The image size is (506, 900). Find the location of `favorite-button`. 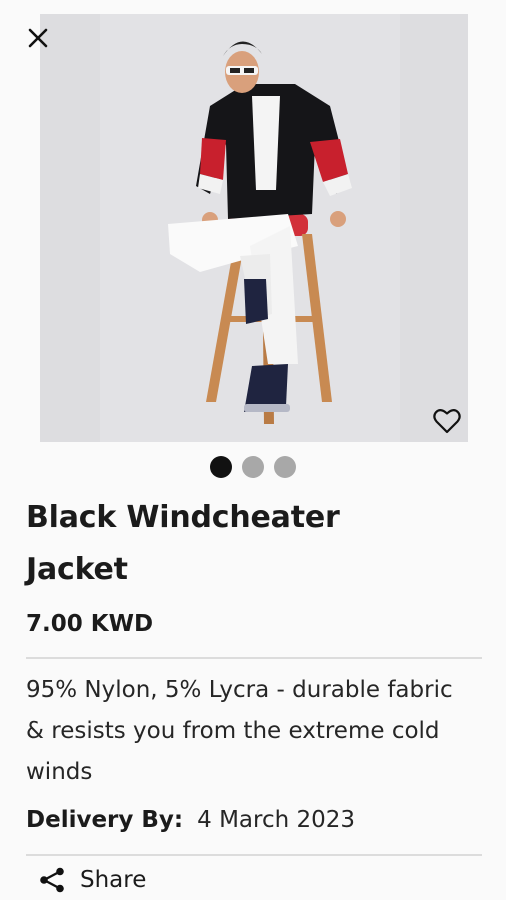

favorite-button is located at coordinates (447, 421).